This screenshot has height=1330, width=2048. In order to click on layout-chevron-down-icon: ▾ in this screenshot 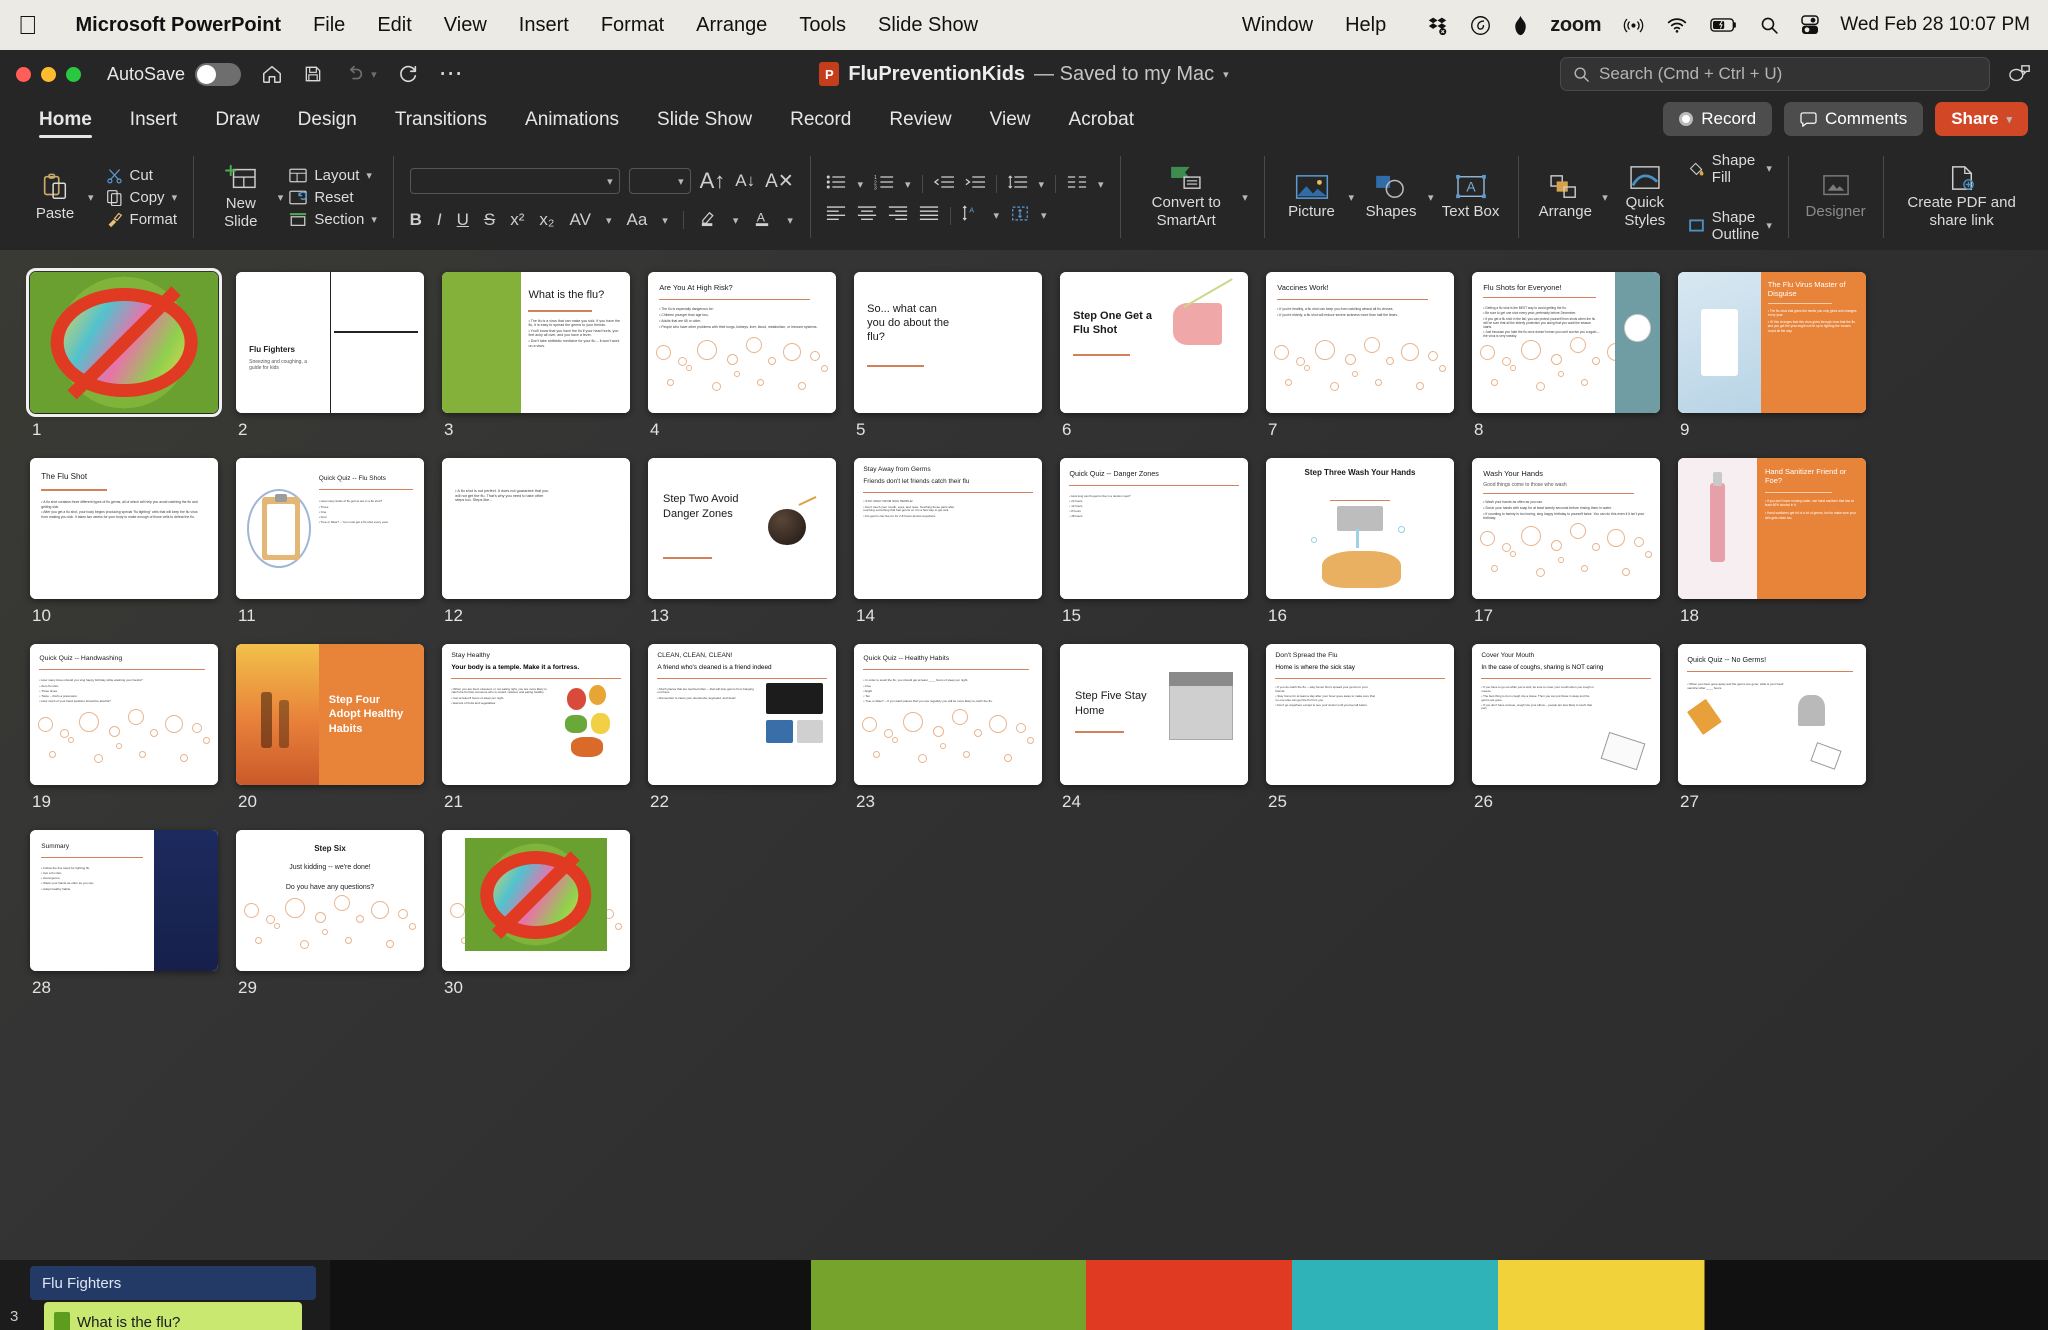, I will do `click(369, 175)`.